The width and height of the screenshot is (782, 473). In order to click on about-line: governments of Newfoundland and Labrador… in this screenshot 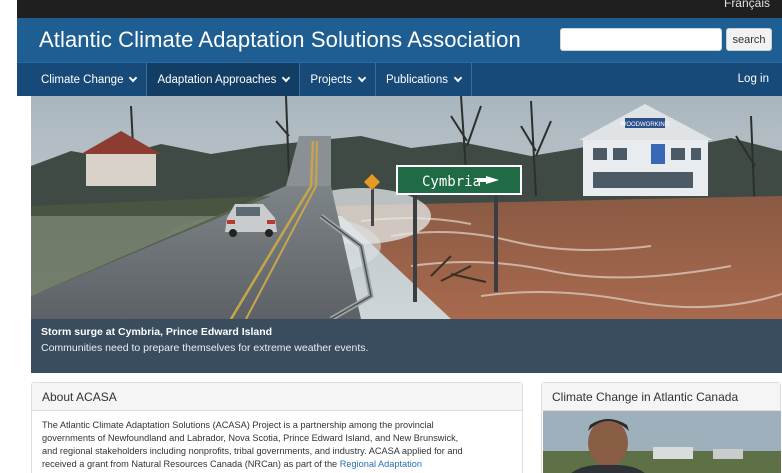, I will do `click(250, 438)`.